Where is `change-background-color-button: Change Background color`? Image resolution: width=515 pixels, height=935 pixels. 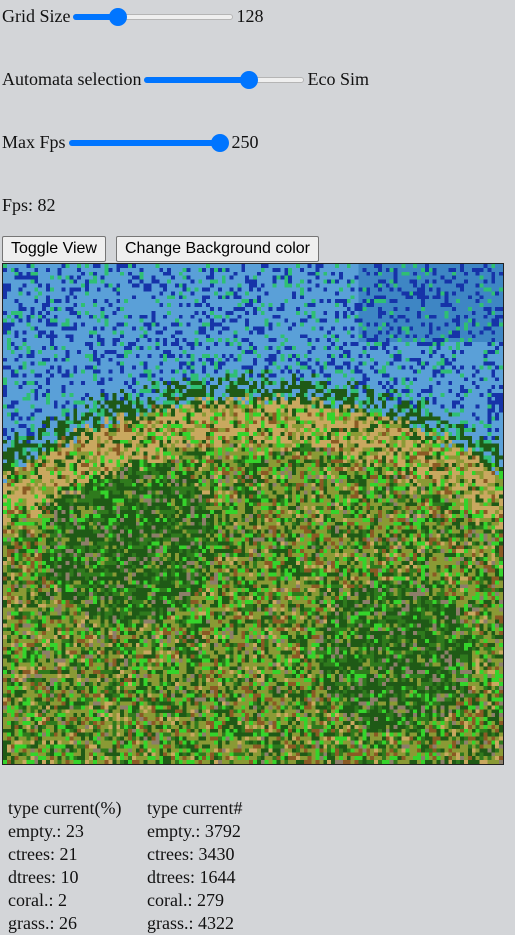
change-background-color-button: Change Background color is located at coordinates (218, 249).